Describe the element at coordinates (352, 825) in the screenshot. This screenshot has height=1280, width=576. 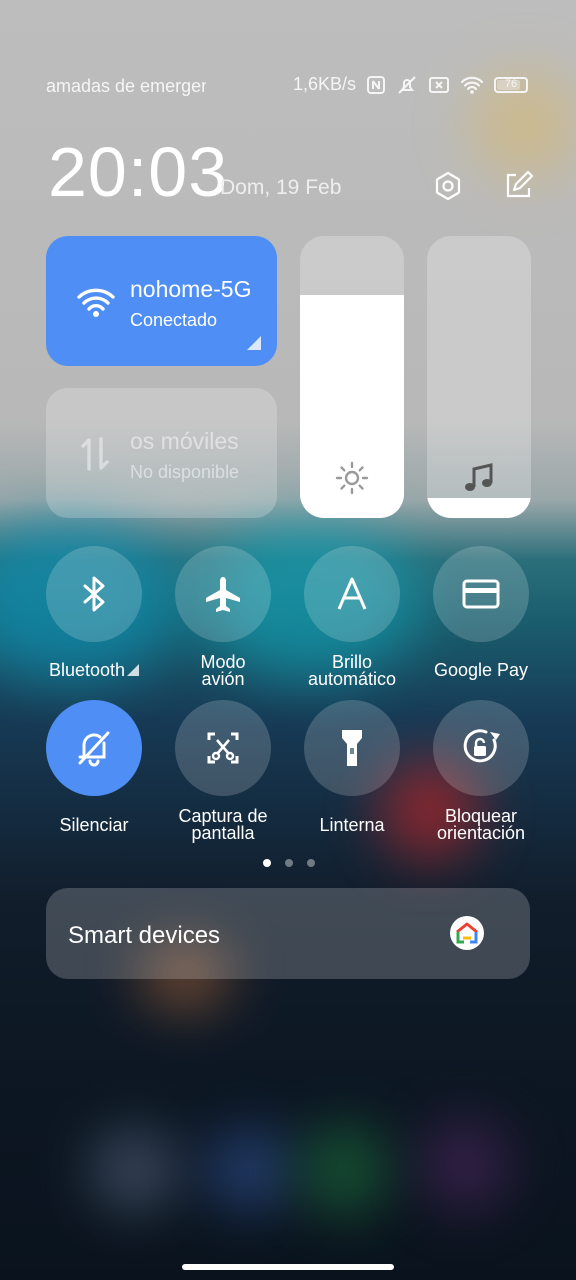
I see `flashlight-label: Linterna` at that location.